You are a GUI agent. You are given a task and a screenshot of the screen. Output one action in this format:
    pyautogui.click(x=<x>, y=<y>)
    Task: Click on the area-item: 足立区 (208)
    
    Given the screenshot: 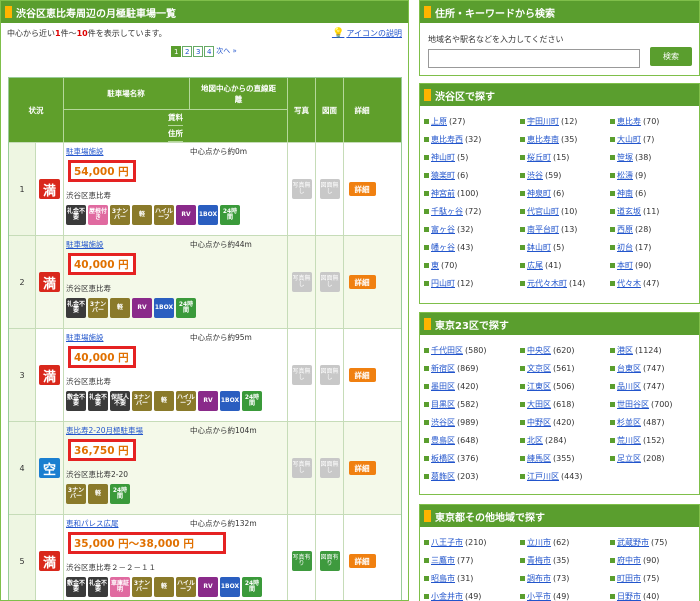 What is the action you would take?
    pyautogui.click(x=654, y=458)
    